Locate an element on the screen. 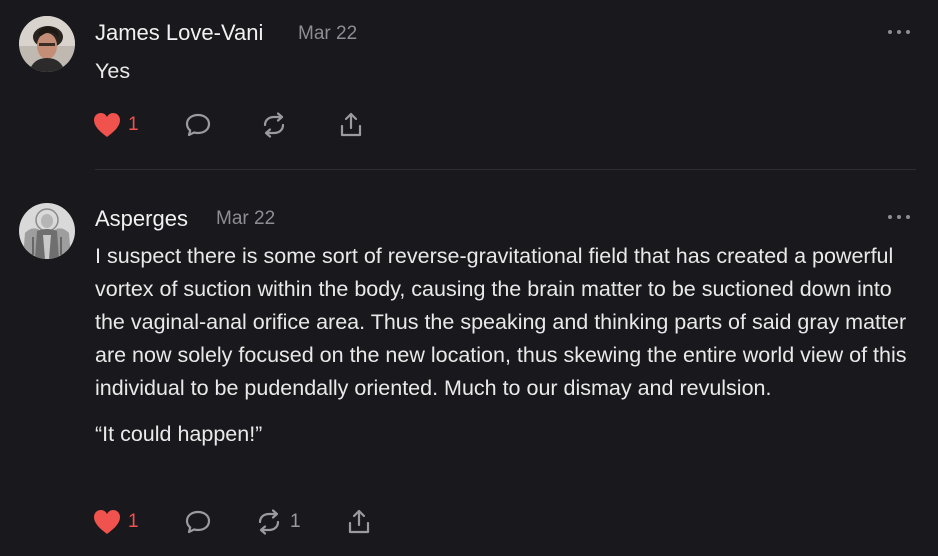 The width and height of the screenshot is (938, 556). author-name: James Love-Vani is located at coordinates (179, 33).